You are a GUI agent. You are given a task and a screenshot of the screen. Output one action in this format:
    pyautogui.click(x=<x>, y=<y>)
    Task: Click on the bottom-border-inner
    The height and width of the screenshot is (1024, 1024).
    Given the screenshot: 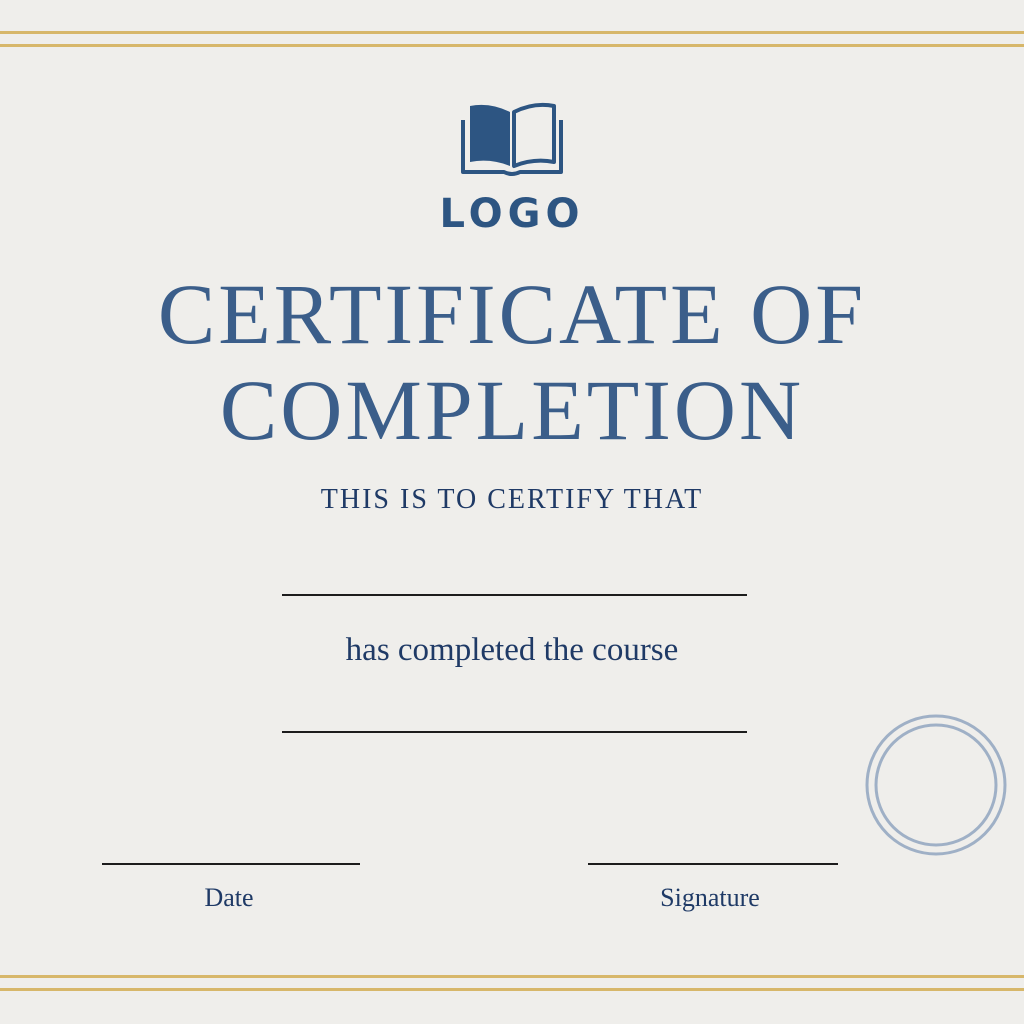 What is the action you would take?
    pyautogui.click(x=512, y=976)
    